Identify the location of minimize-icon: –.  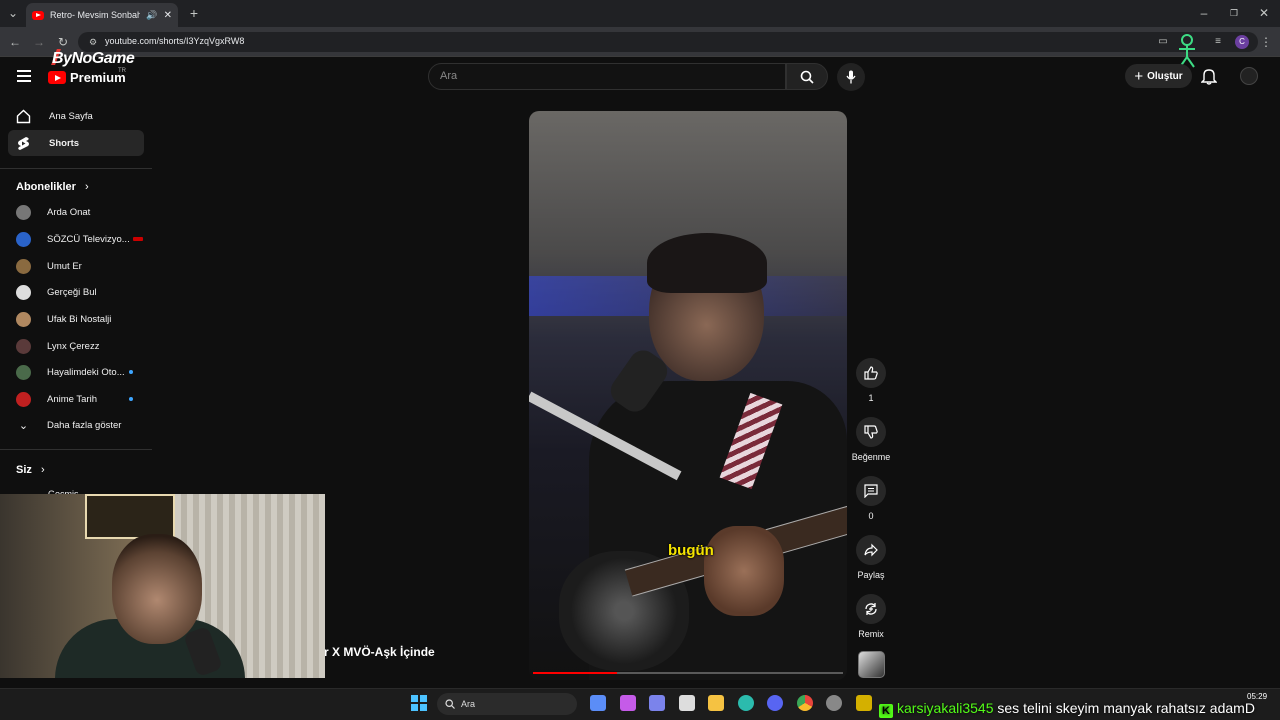
(1204, 13).